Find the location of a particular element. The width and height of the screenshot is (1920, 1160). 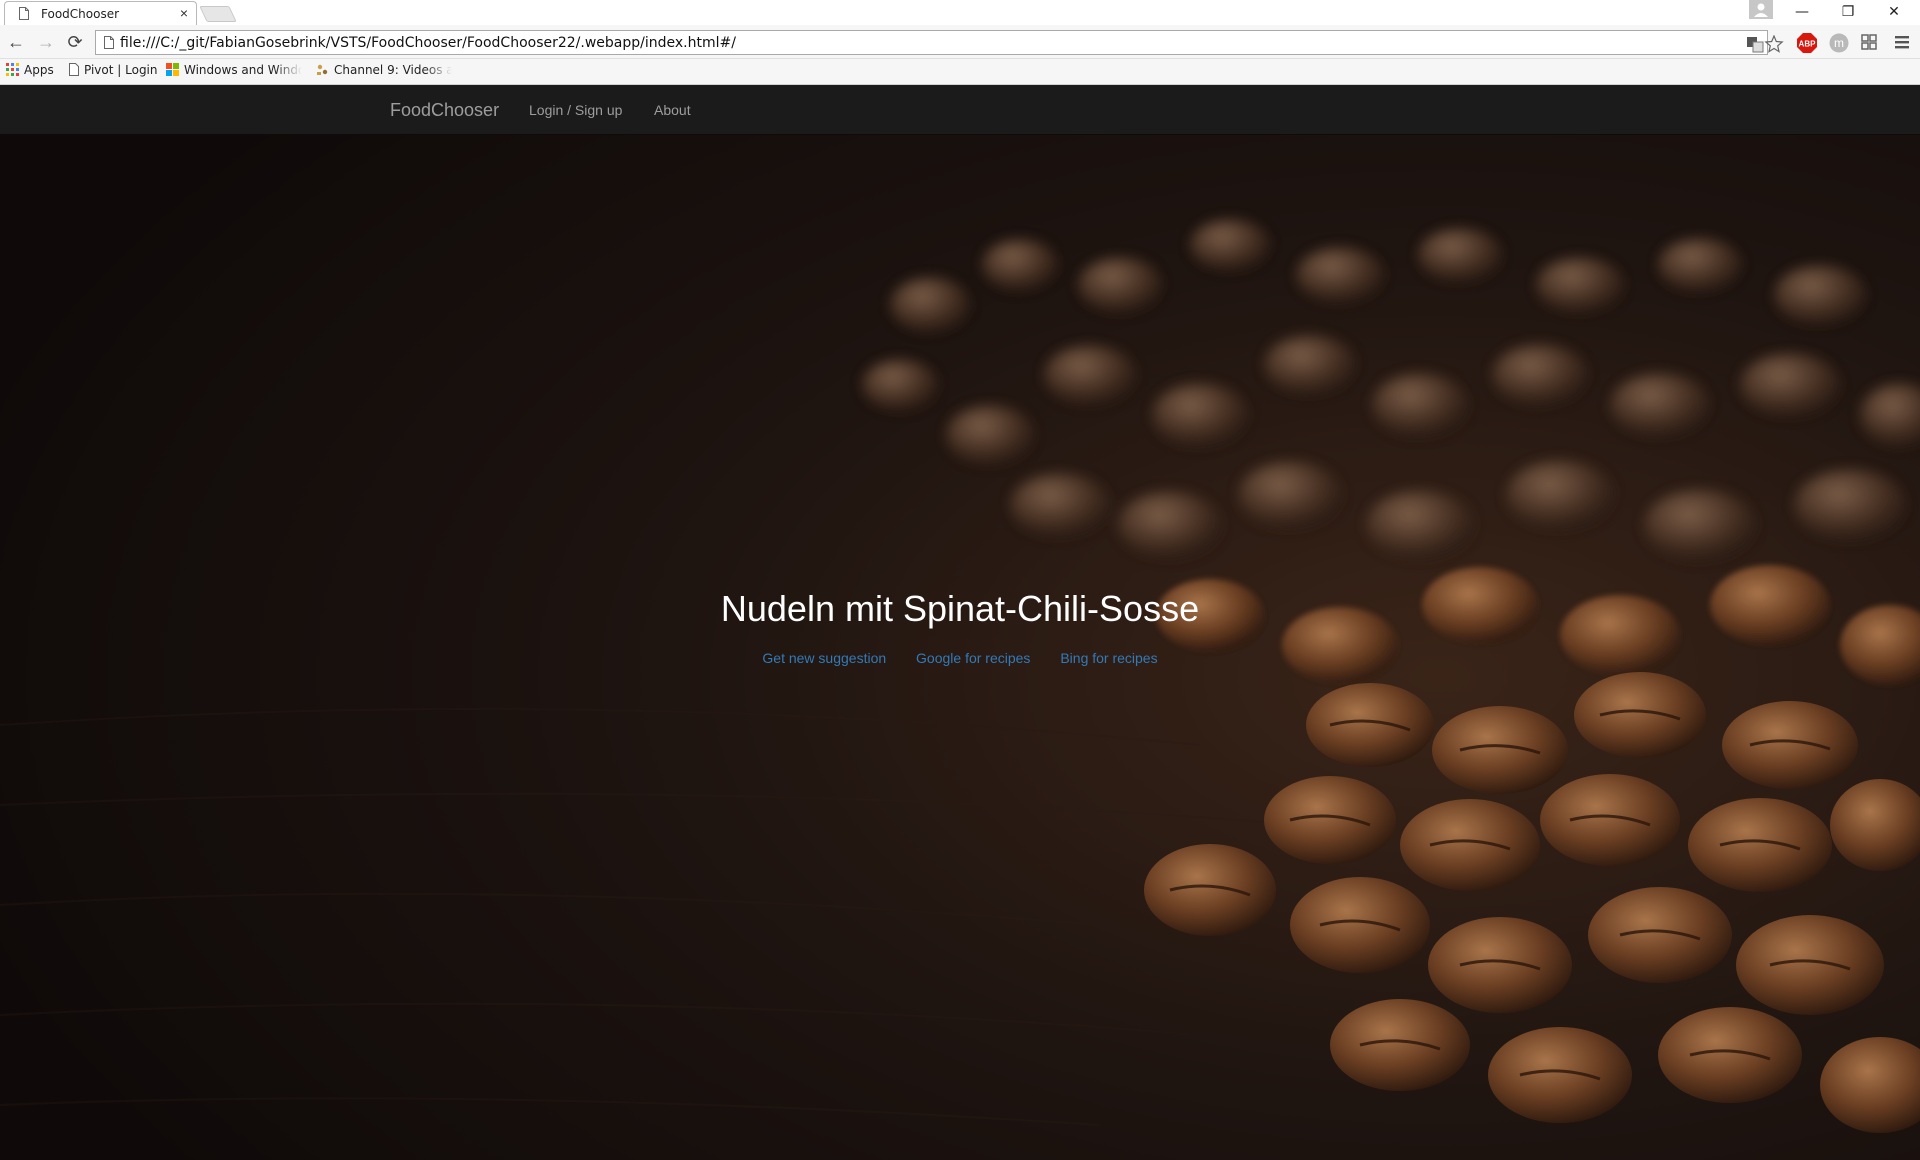

app-navbar: FoodChooser Login / Sign up About is located at coordinates (960, 110).